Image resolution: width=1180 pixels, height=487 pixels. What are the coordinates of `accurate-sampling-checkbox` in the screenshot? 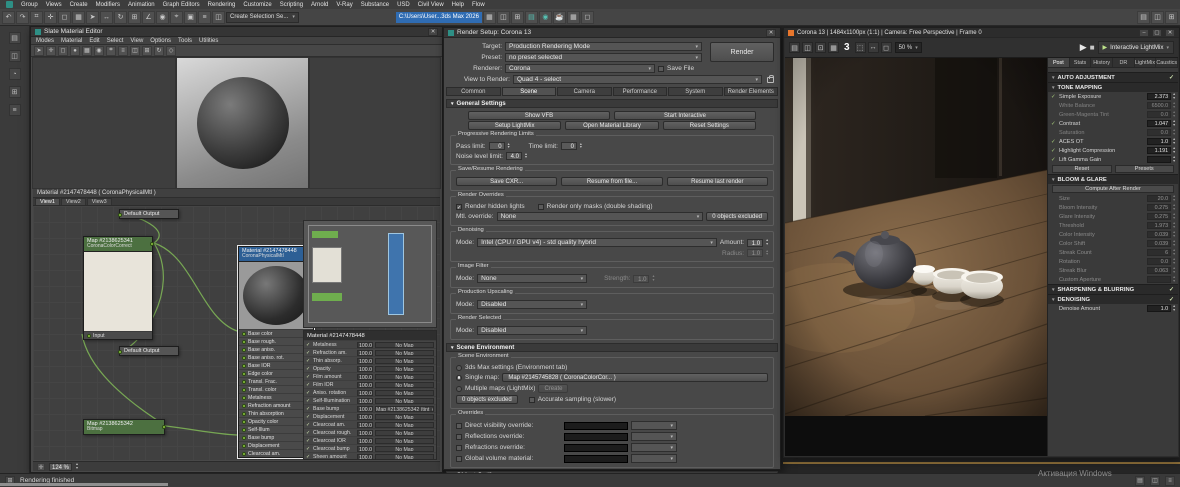 It's located at (531, 399).